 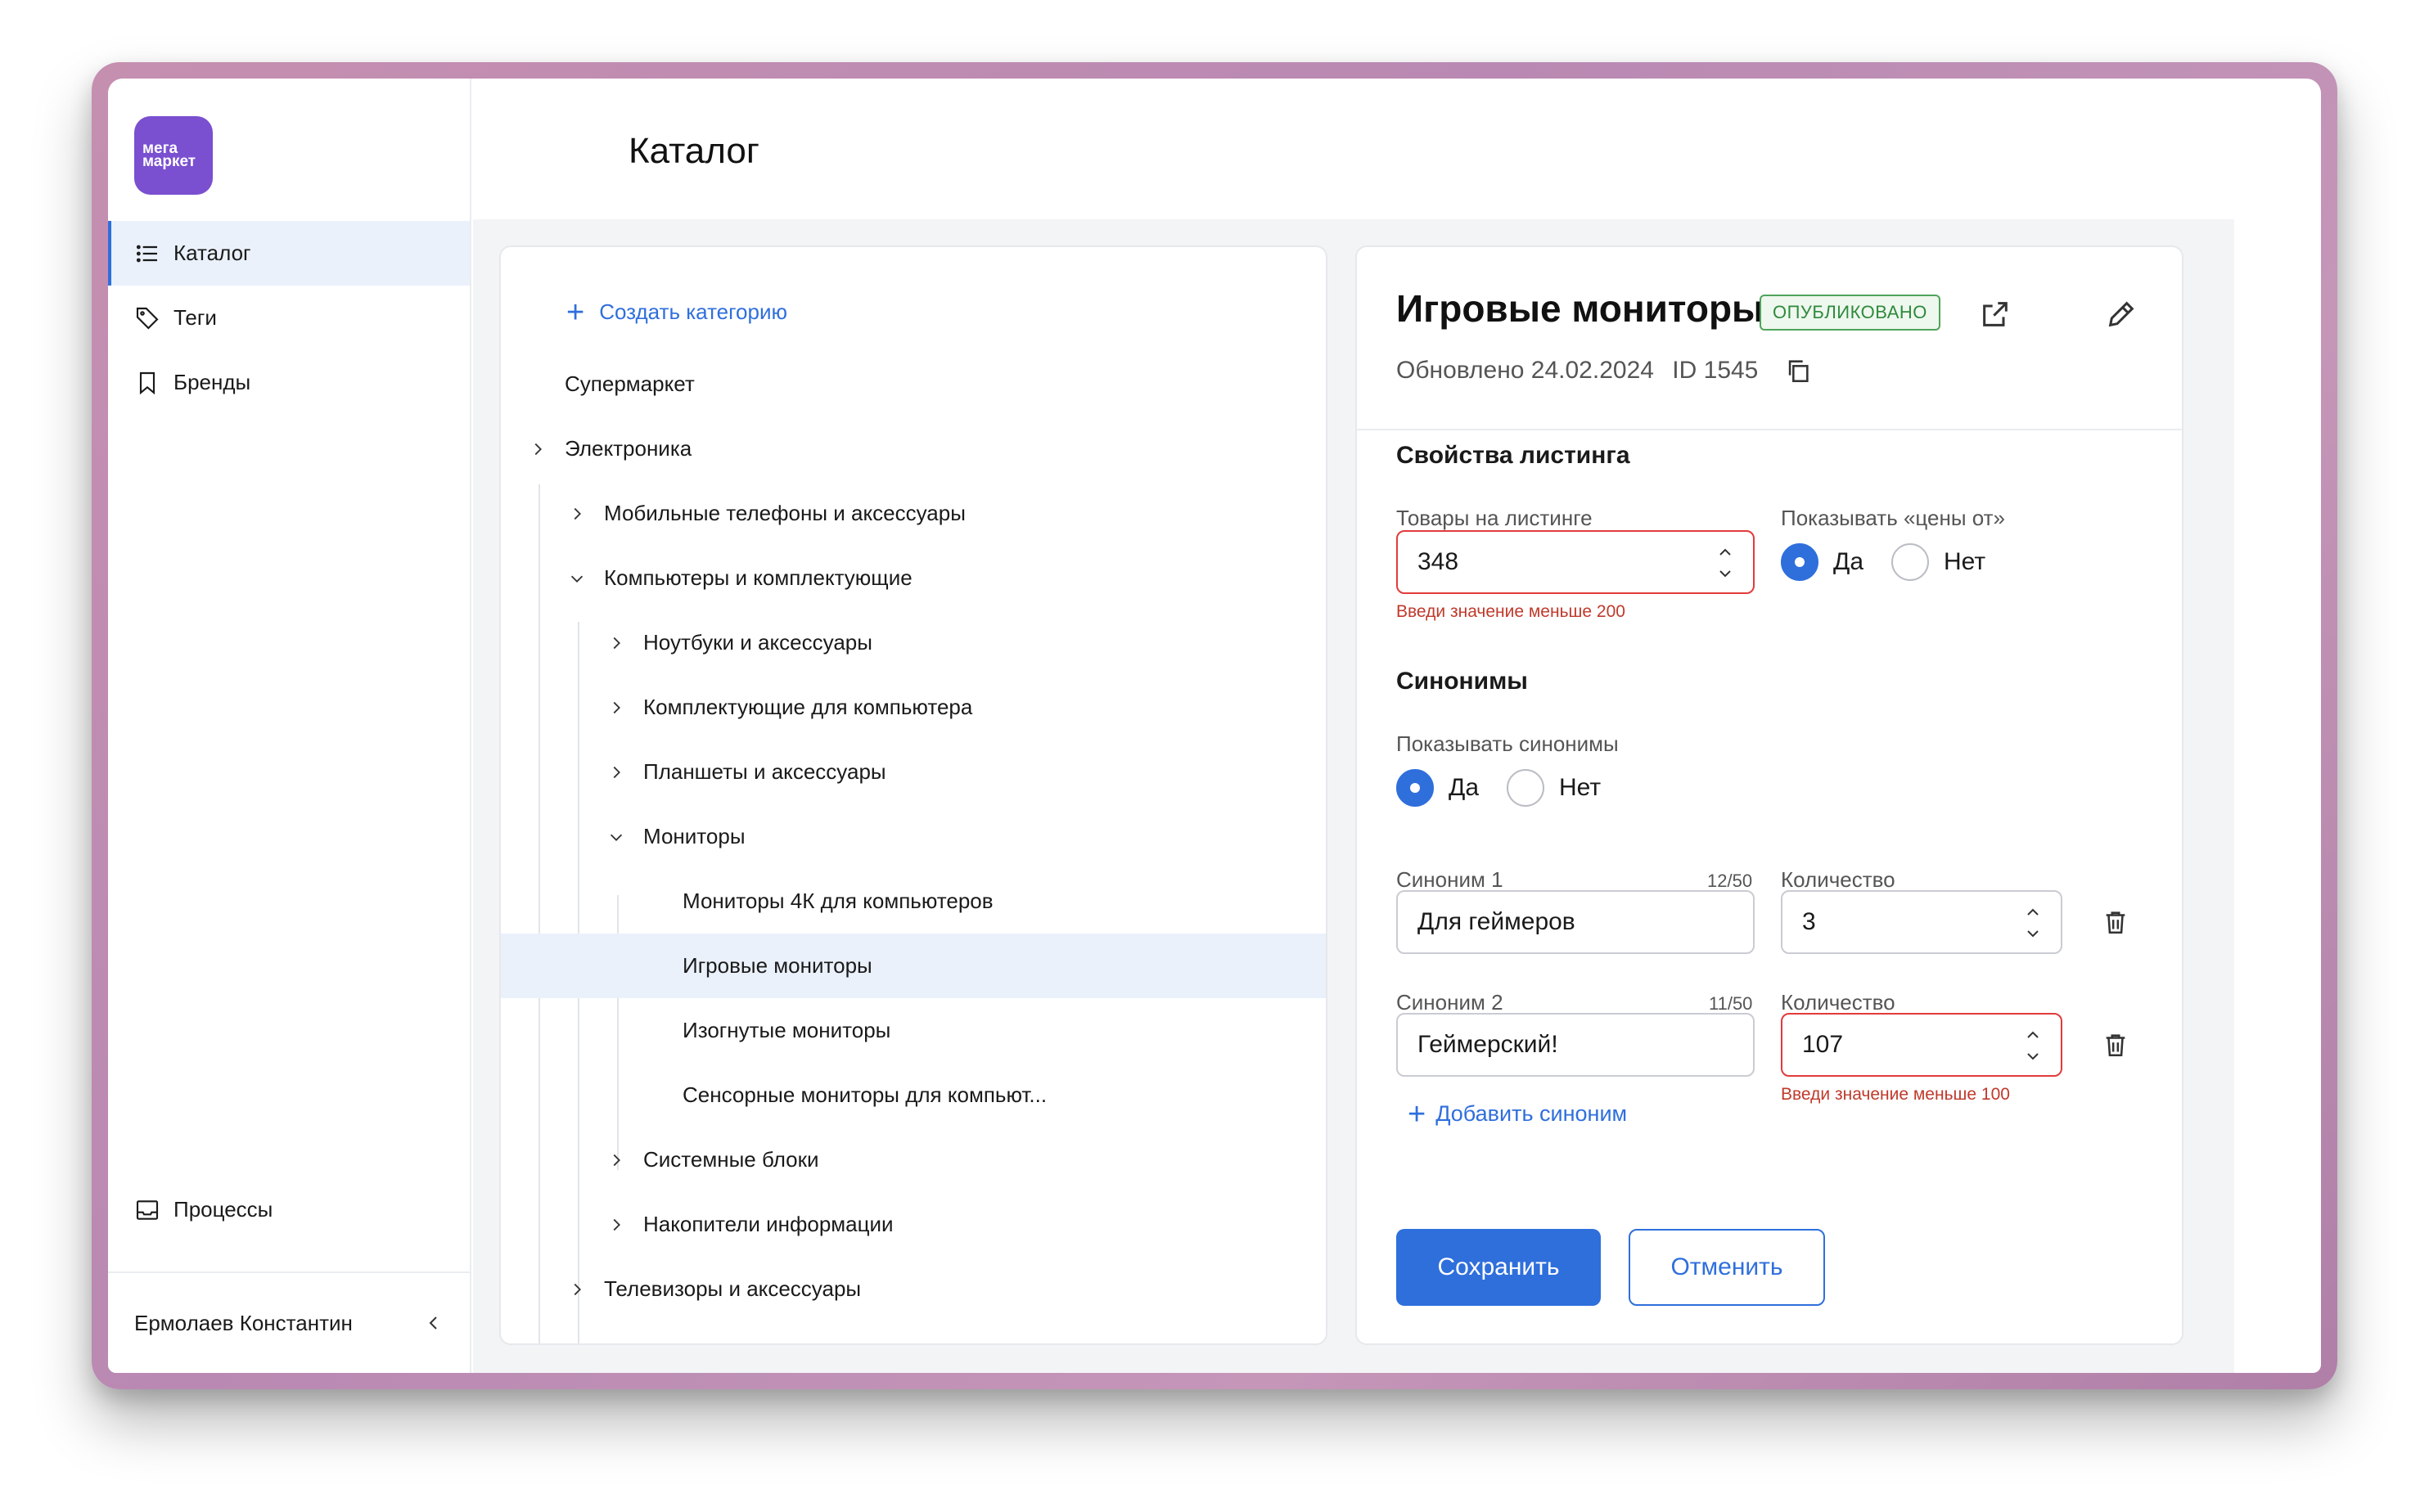 What do you see at coordinates (913, 1030) in the screenshot?
I see `tree-item: Изогнутые мониторы` at bounding box center [913, 1030].